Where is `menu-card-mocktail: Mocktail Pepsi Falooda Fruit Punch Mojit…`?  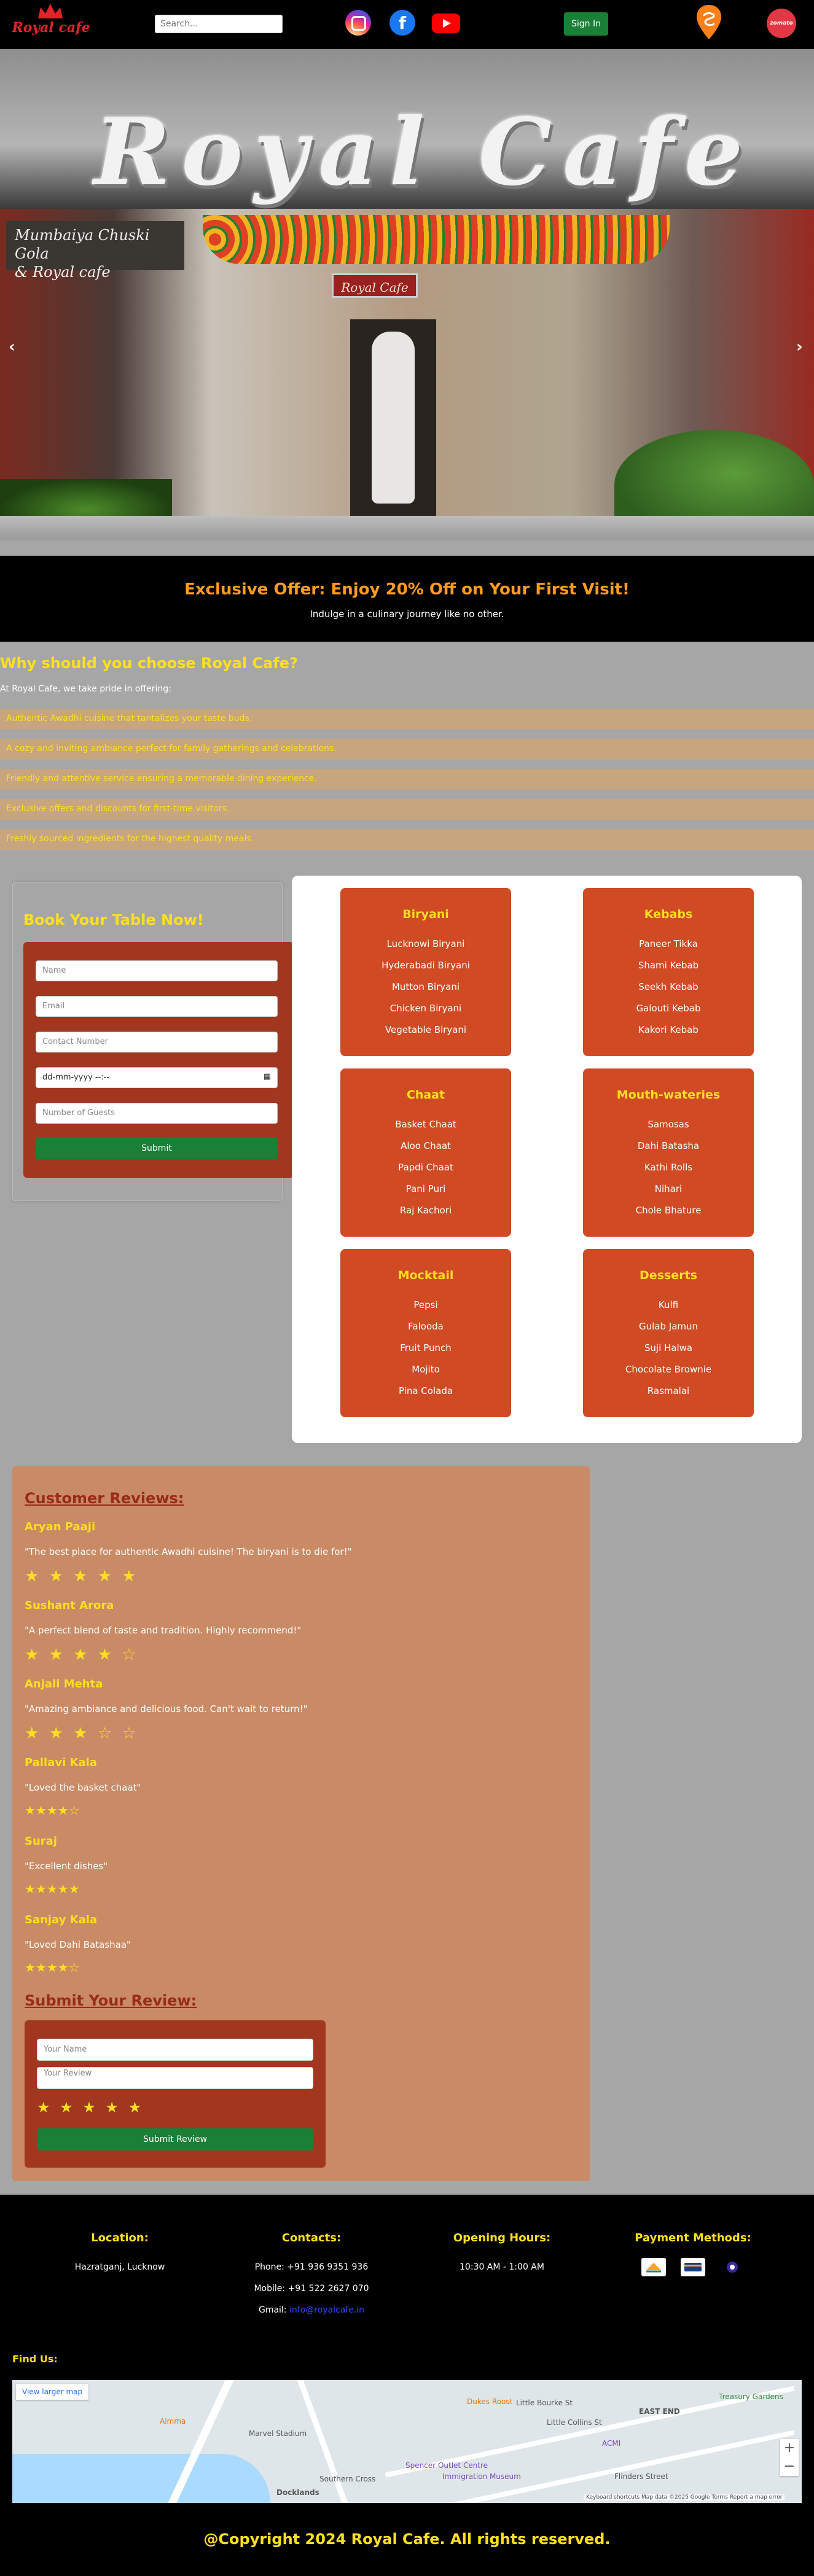 menu-card-mocktail: Mocktail Pepsi Falooda Fruit Punch Mojit… is located at coordinates (425, 1333).